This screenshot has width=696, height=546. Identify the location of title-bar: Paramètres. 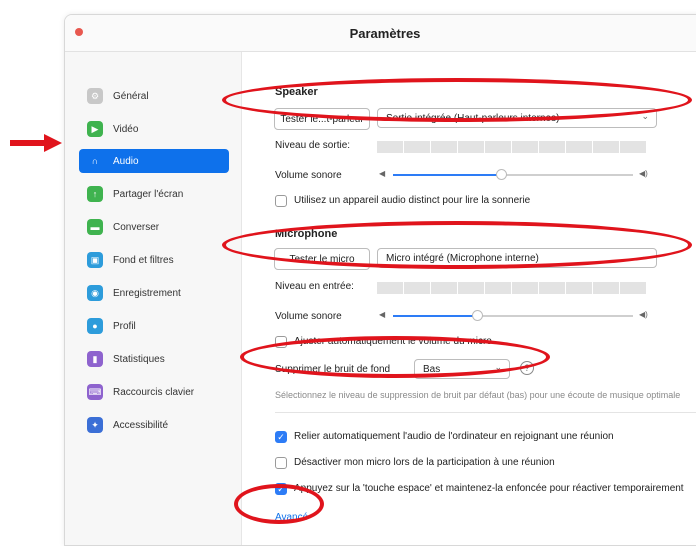
(380, 33).